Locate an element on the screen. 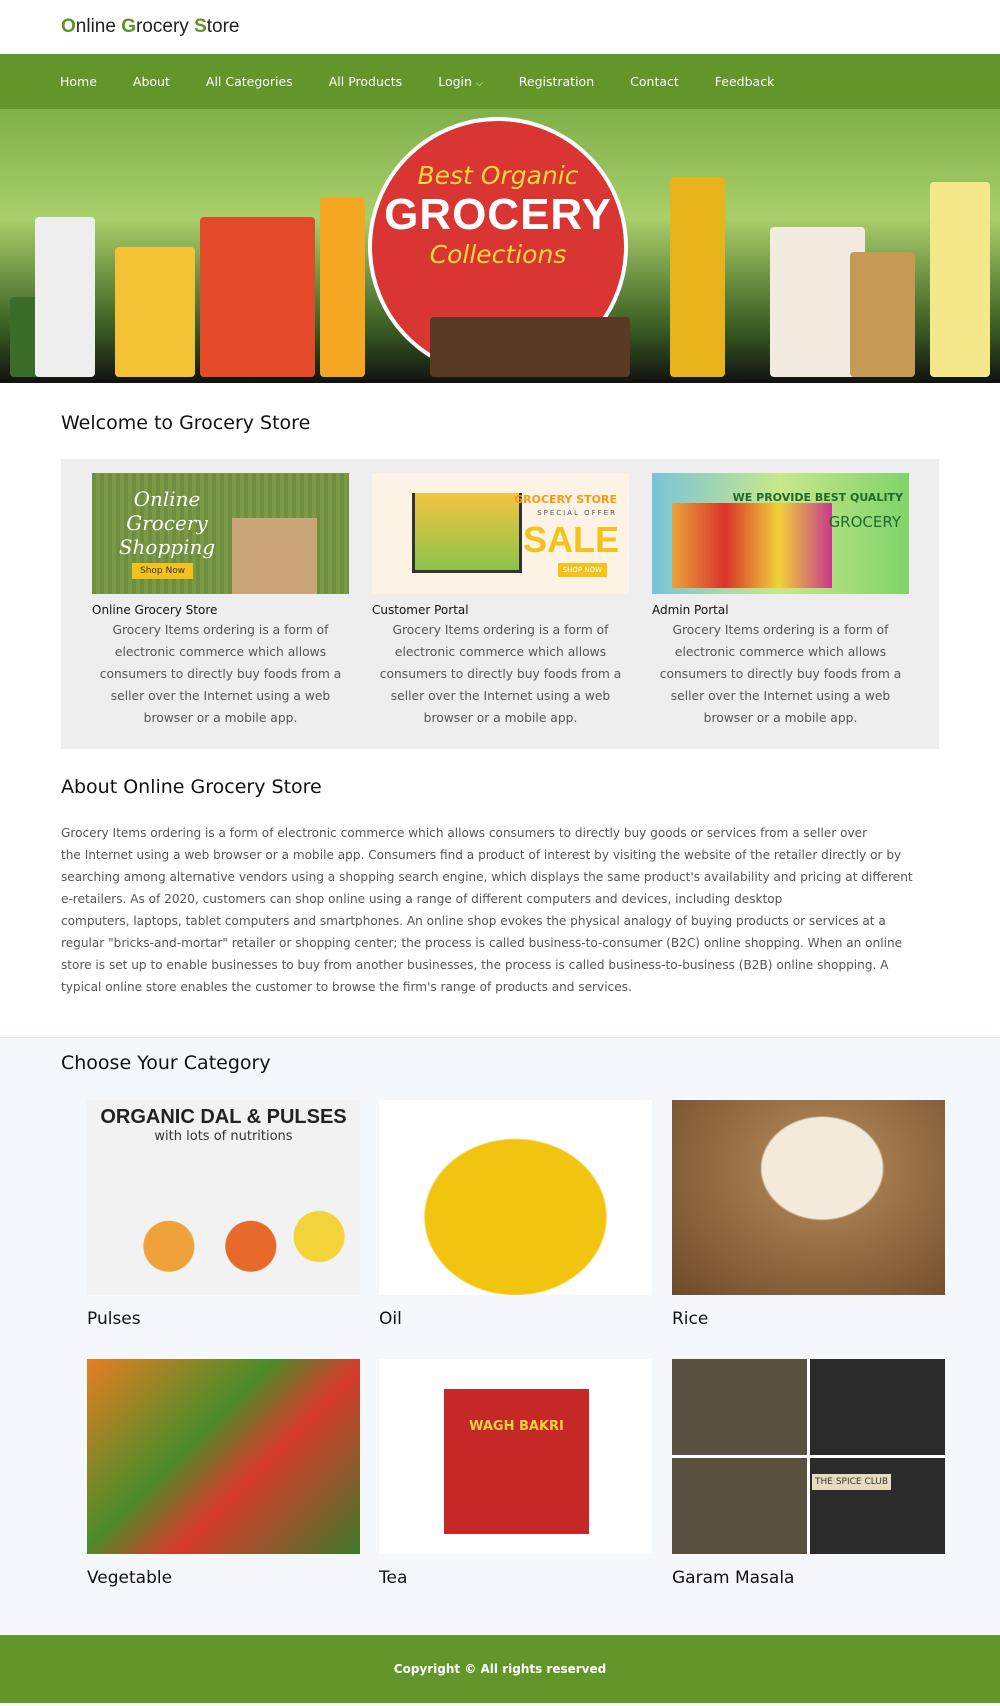 The width and height of the screenshot is (1000, 1706). category-image-sub: with lots of nutritions is located at coordinates (223, 1136).